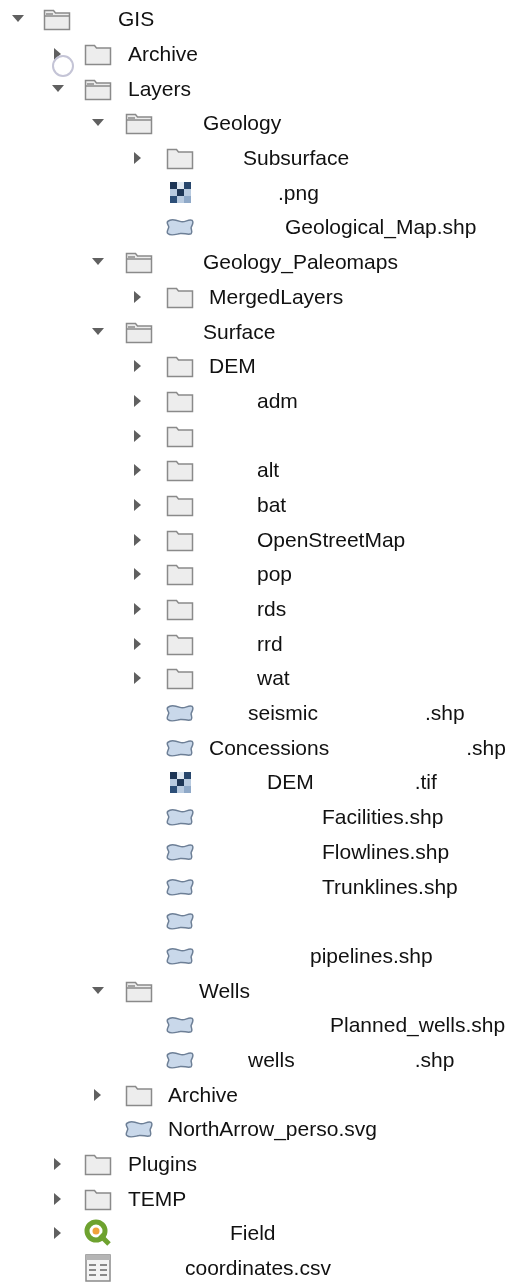 The width and height of the screenshot is (524, 1286). I want to click on tree-item-label: pop, so click(275, 574).